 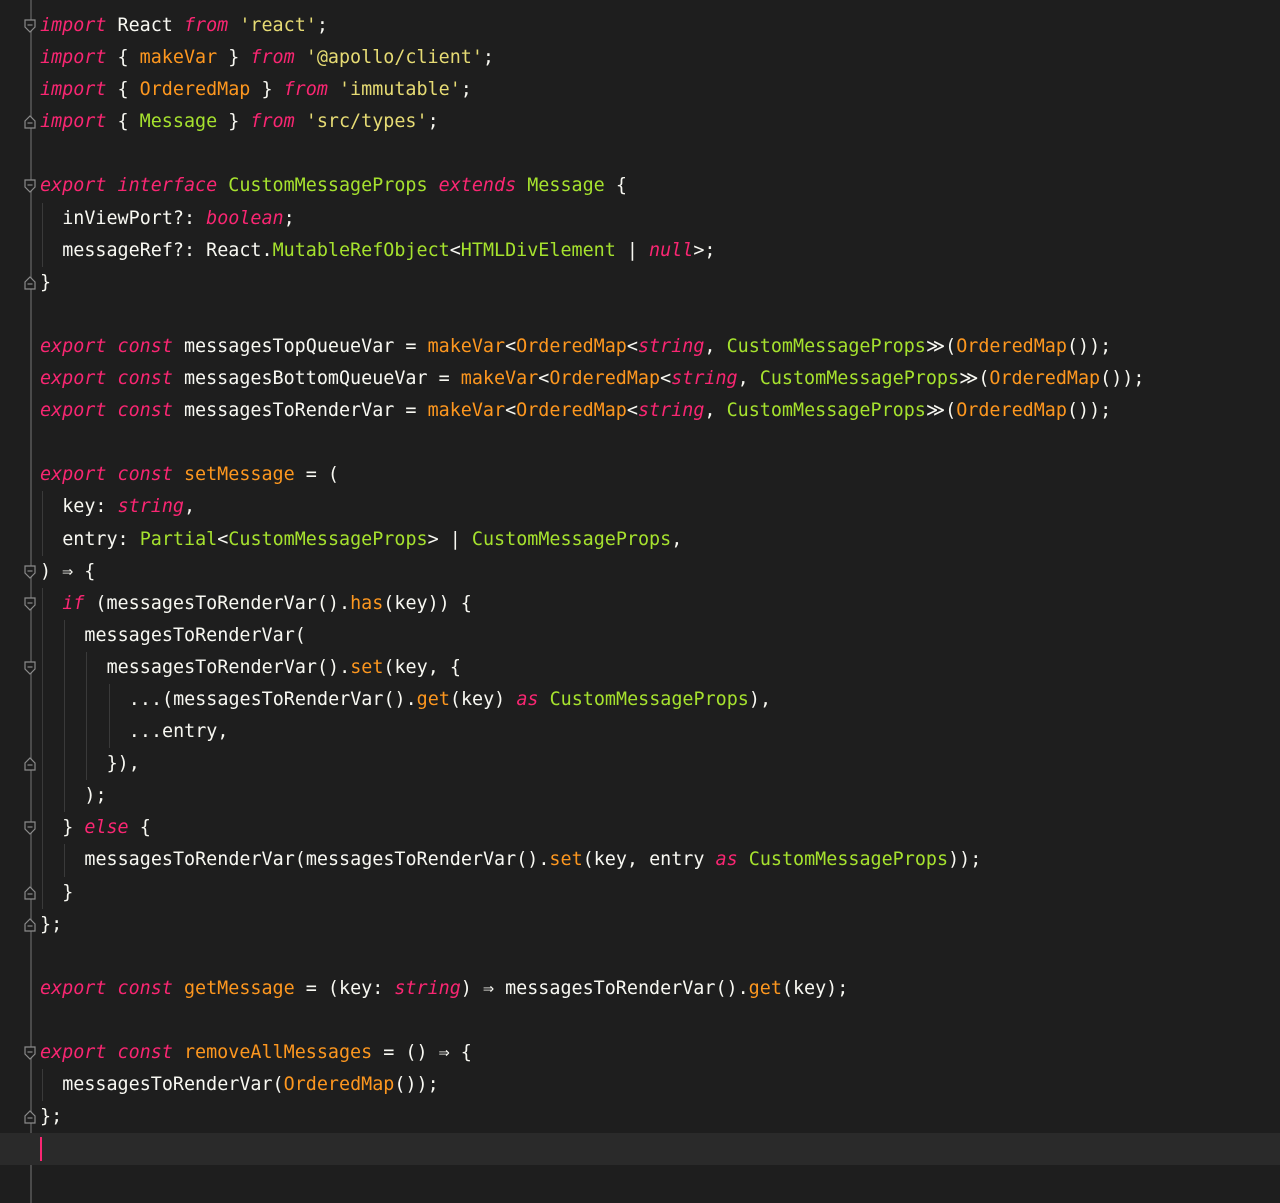 I want to click on code-line-text: ...entry,, so click(x=179, y=732).